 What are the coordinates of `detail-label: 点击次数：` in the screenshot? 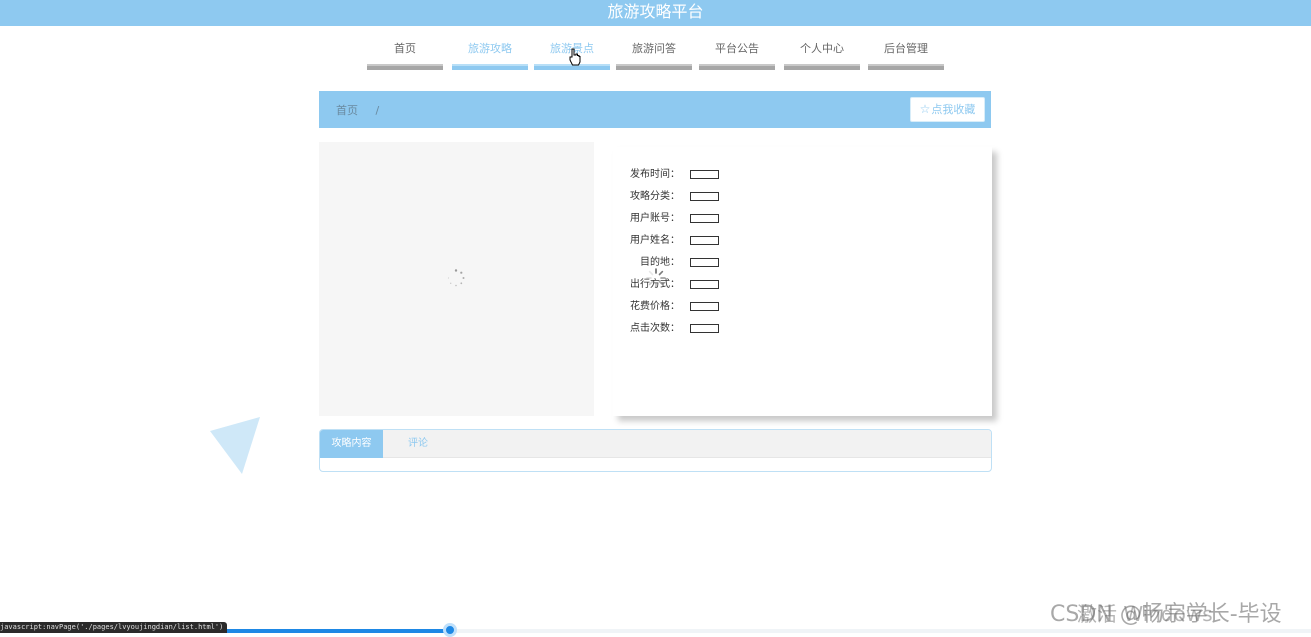 It's located at (655, 328).